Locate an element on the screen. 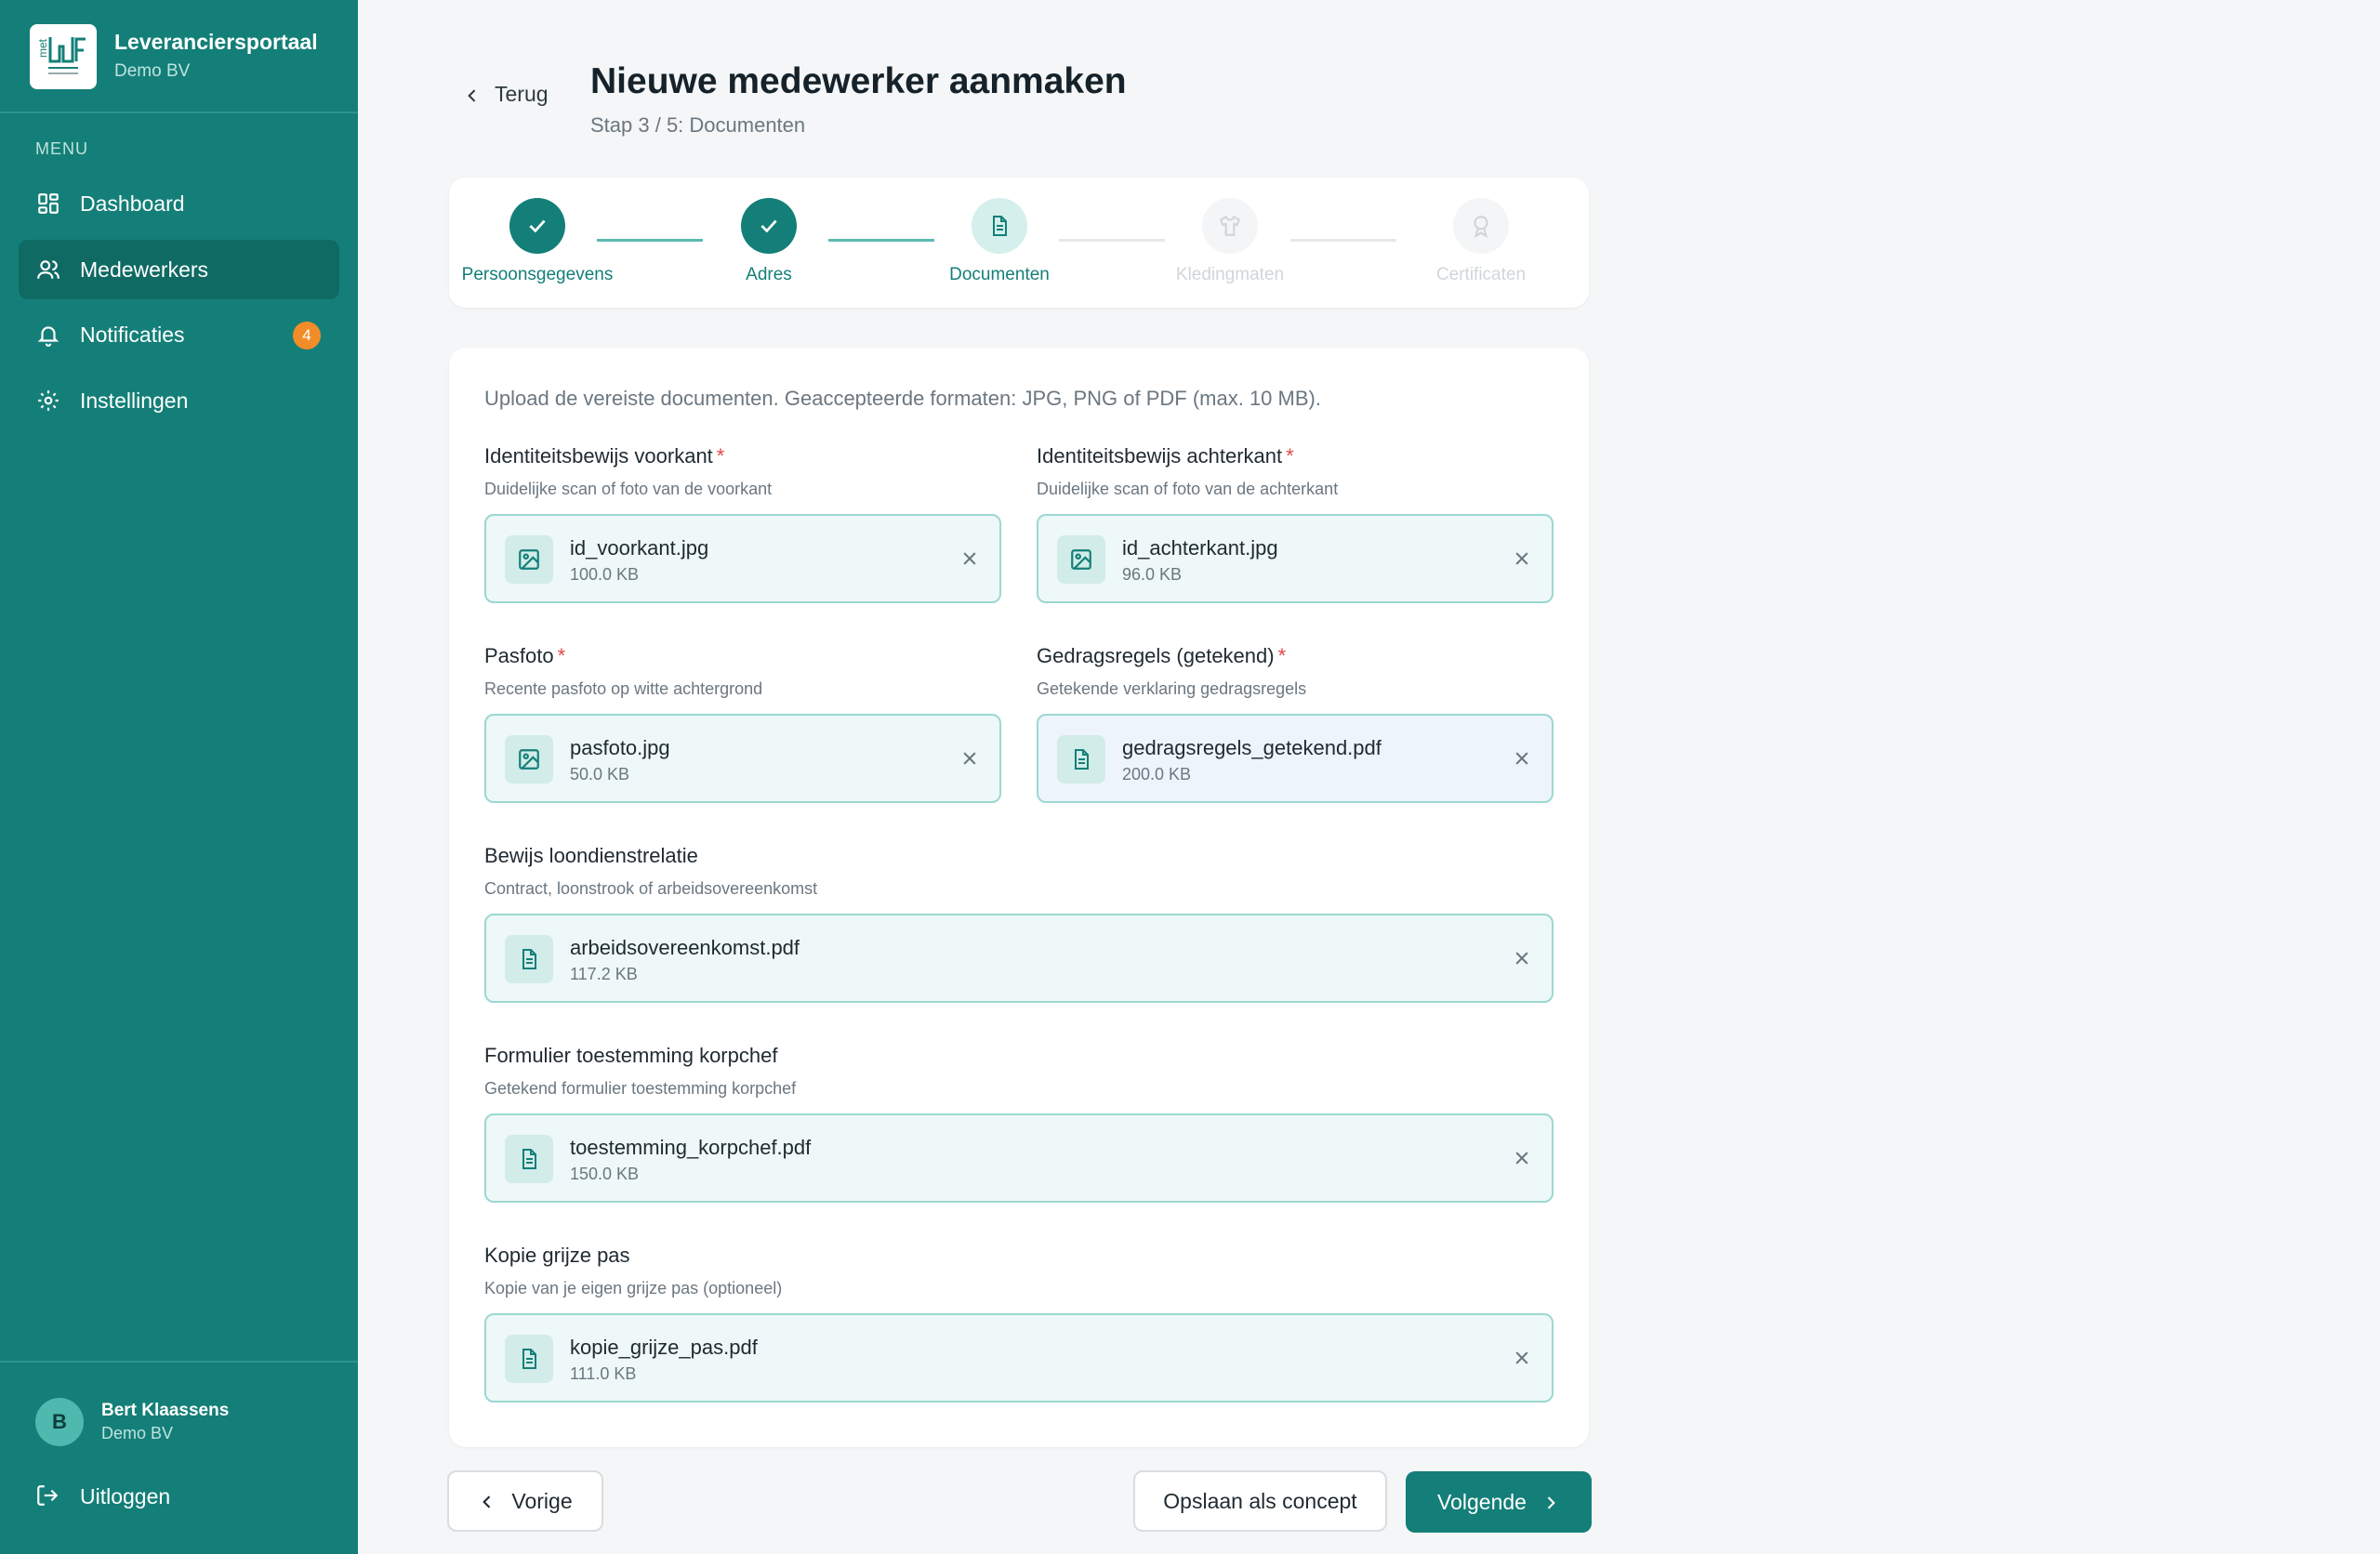 The width and height of the screenshot is (2380, 1554). field-help: Getekend formulier toestemming korpchef is located at coordinates (640, 1088).